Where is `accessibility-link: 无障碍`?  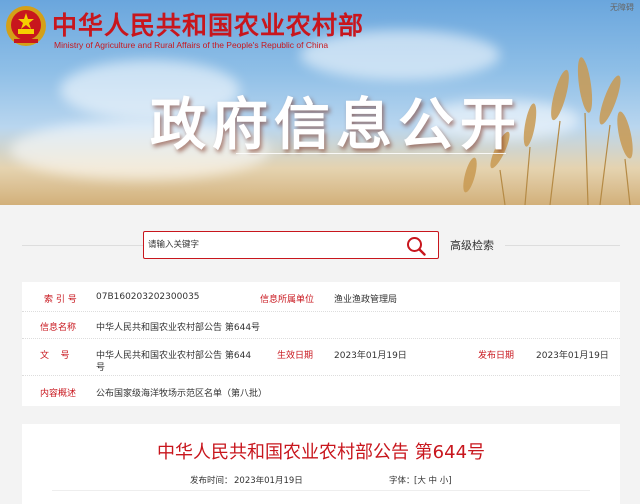
accessibility-link: 无障碍 is located at coordinates (622, 7).